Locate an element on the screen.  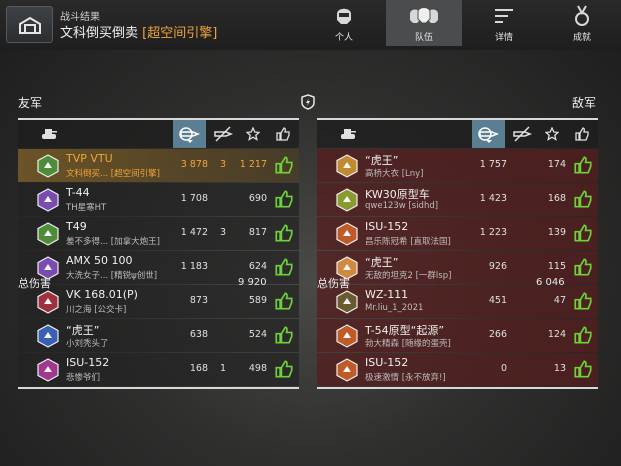
player-row: VK 168.01(P) 川之海 [公交卡] 873 589 is located at coordinates (158, 301).